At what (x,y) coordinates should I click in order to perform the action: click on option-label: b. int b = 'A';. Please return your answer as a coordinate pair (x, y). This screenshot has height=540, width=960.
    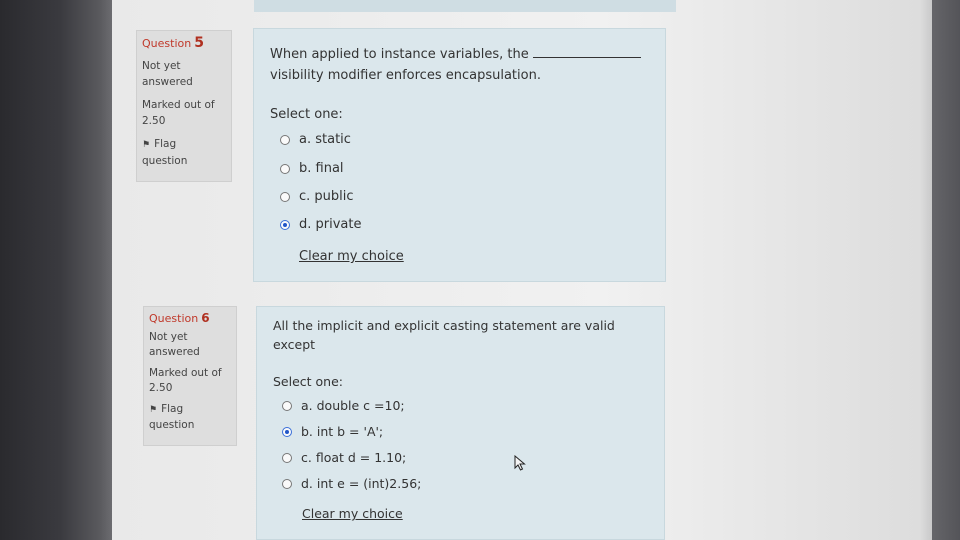
    Looking at the image, I should click on (342, 431).